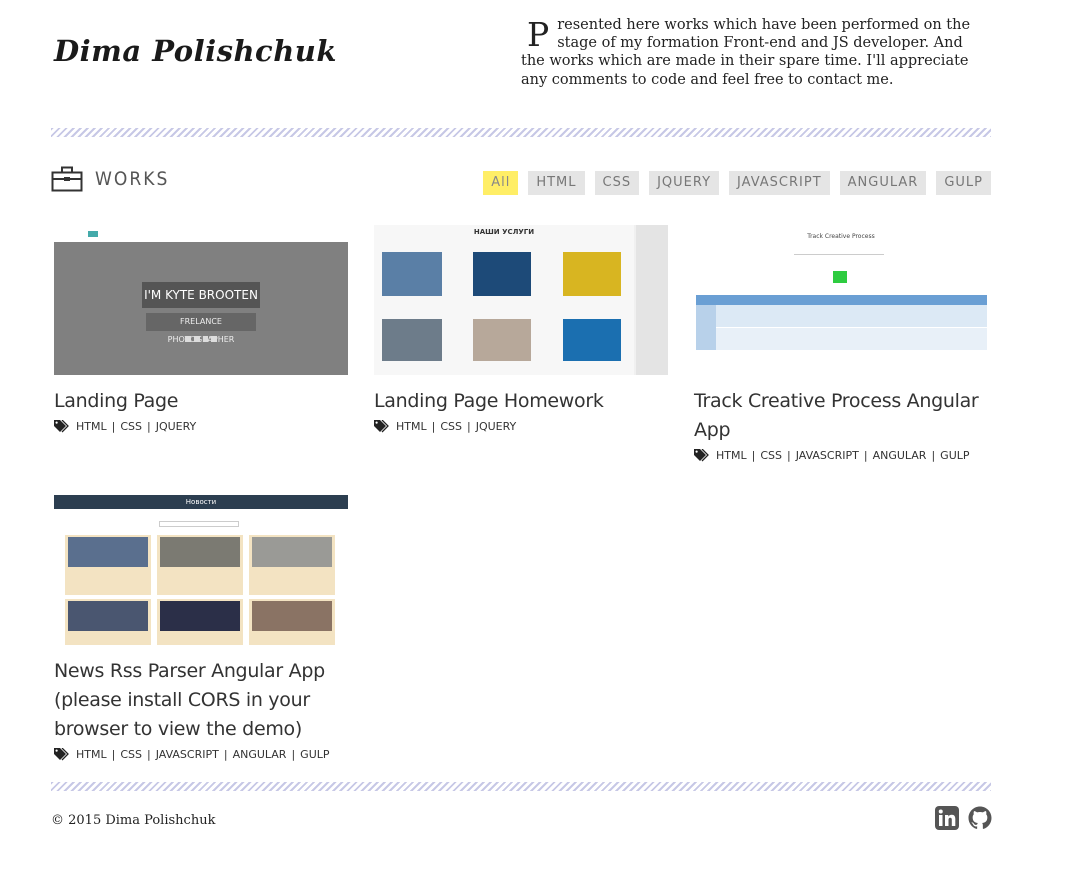  I want to click on github-icon, so click(980, 818).